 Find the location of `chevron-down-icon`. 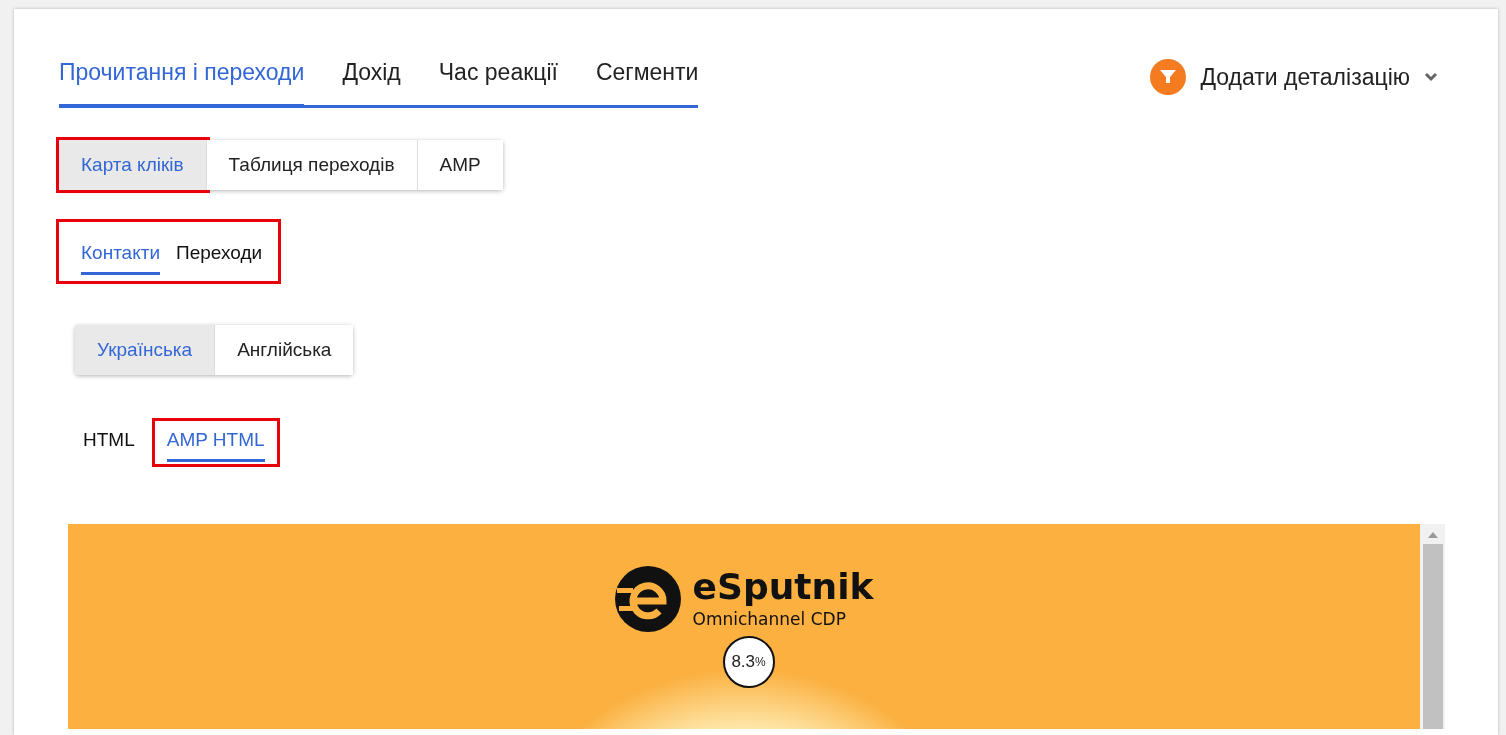

chevron-down-icon is located at coordinates (1431, 77).